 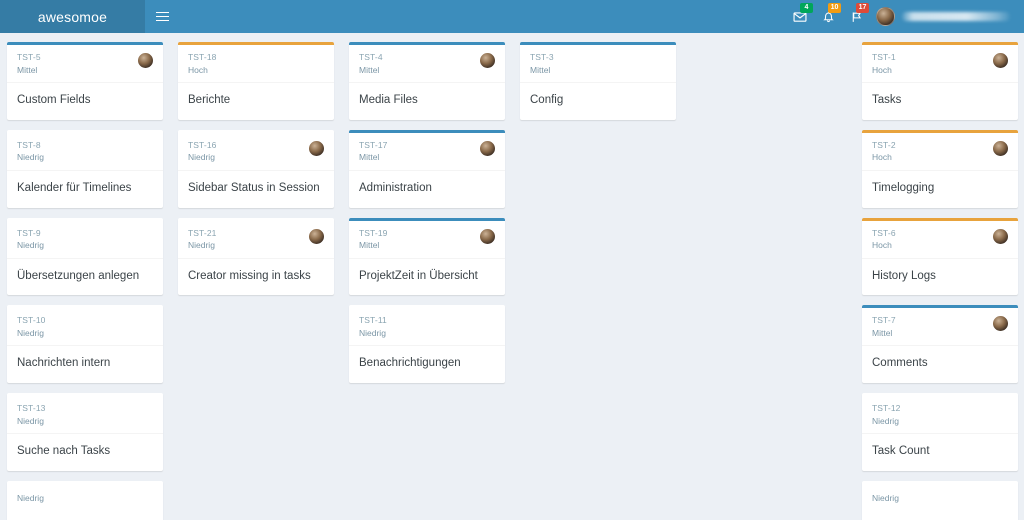 What do you see at coordinates (940, 364) in the screenshot?
I see `task-card-title: Comments` at bounding box center [940, 364].